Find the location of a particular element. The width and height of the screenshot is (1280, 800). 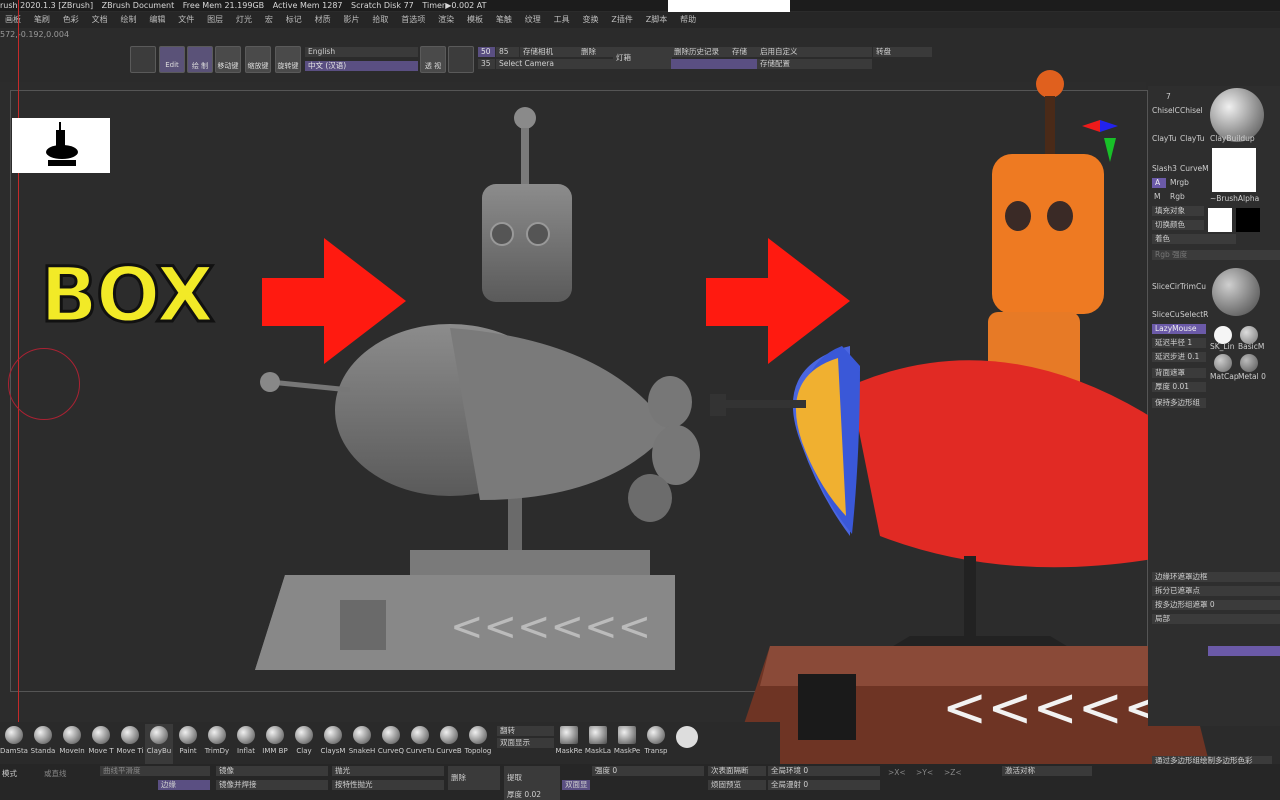

rotate-button: 旋转键 is located at coordinates (288, 59).